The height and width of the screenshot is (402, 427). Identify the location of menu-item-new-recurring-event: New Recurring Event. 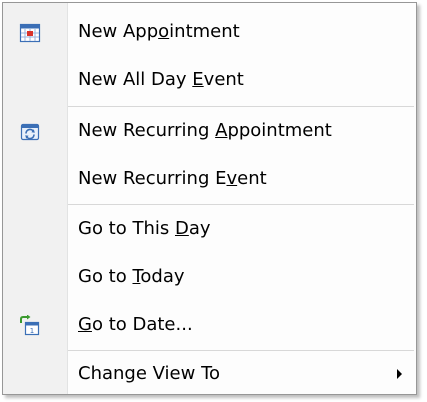
(209, 179).